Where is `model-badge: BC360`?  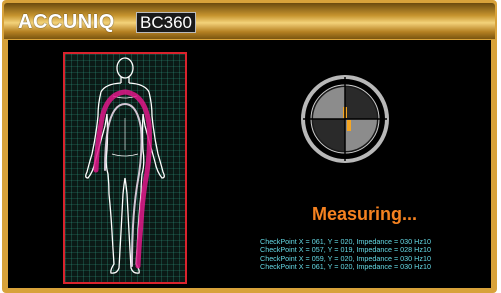
model-badge: BC360 is located at coordinates (166, 22).